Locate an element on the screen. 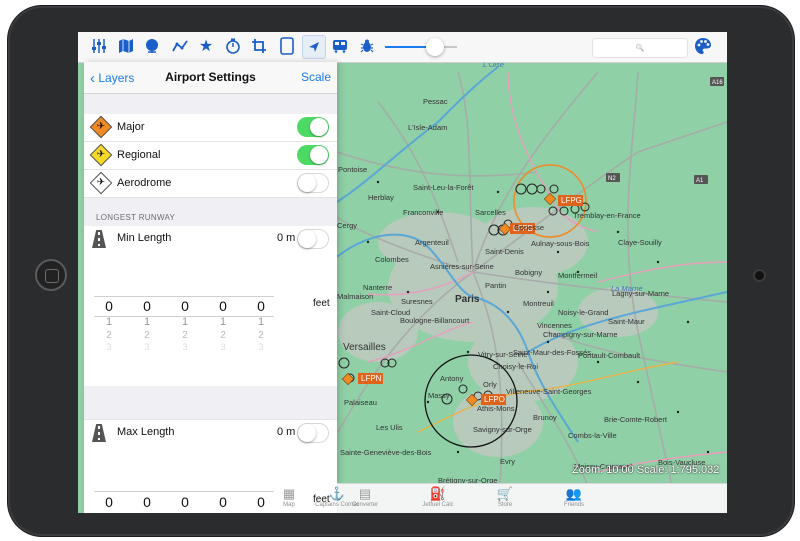  airport-label-lfpn: LFPN is located at coordinates (371, 378).